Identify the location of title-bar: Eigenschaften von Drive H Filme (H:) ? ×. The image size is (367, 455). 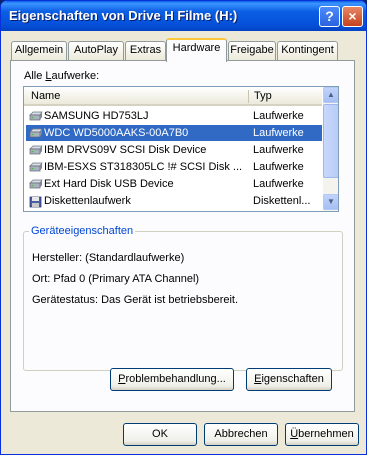
(183, 16).